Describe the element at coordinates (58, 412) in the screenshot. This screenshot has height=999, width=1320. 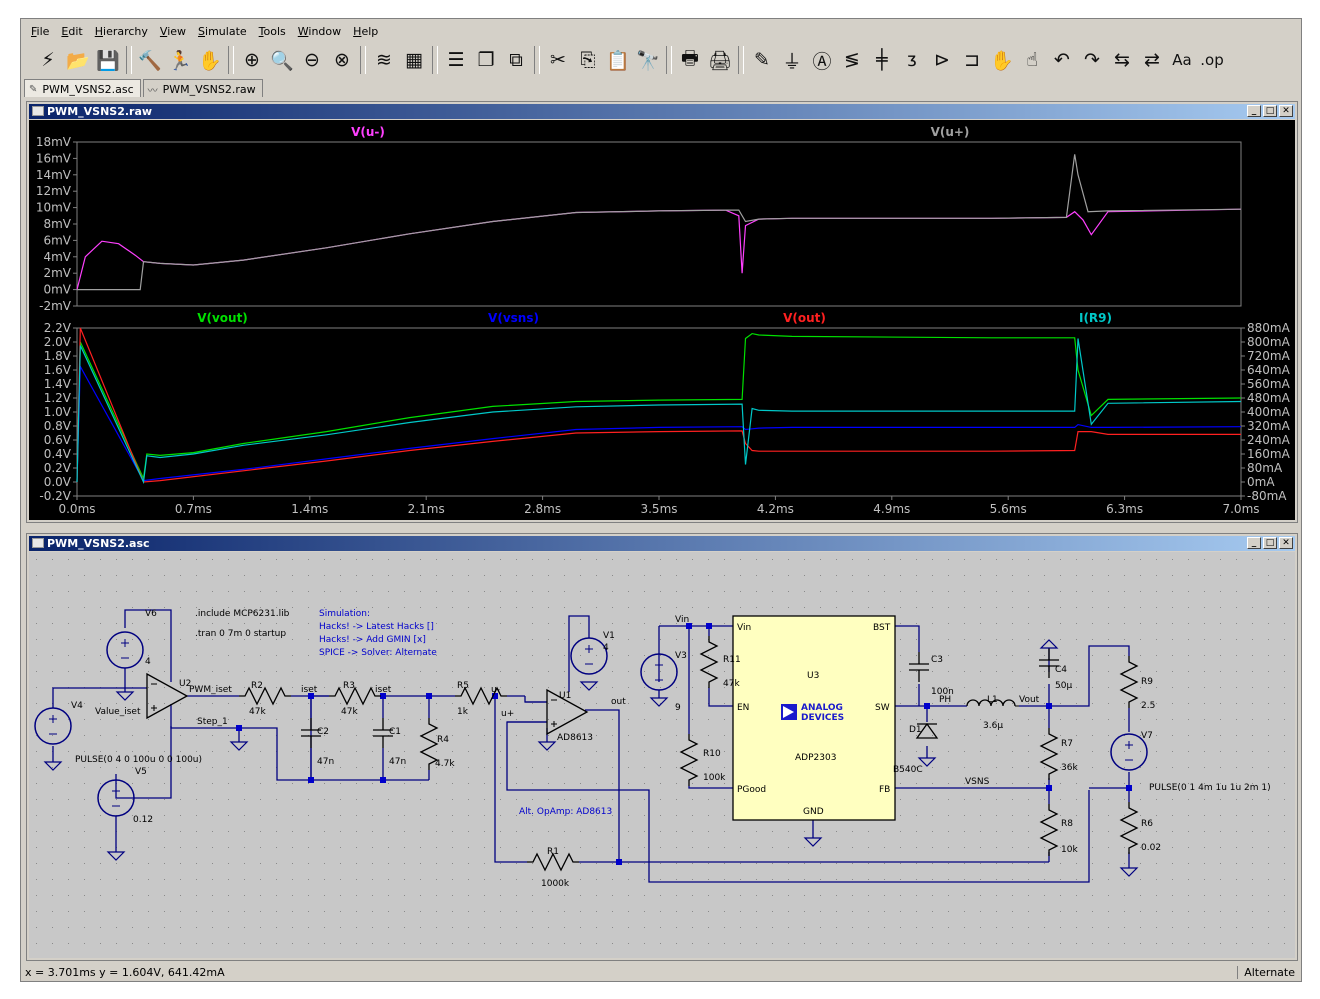
I see `y-tick-label: 1.0V` at that location.